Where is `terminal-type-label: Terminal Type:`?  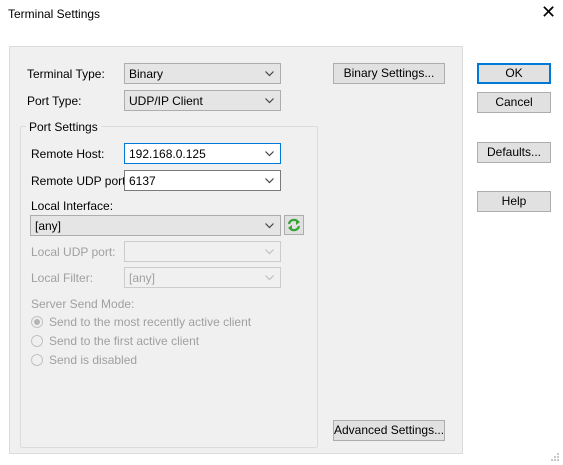
terminal-type-label: Terminal Type: is located at coordinates (66, 74).